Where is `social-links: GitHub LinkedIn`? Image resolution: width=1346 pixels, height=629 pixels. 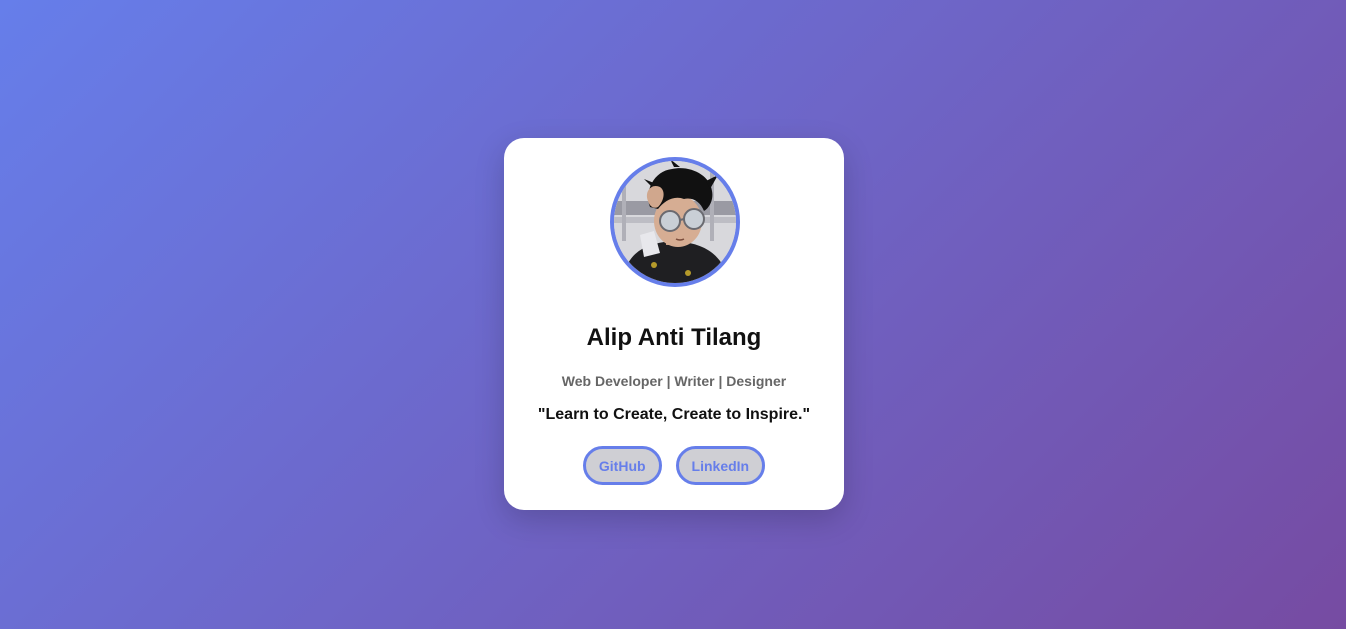
social-links: GitHub LinkedIn is located at coordinates (674, 465).